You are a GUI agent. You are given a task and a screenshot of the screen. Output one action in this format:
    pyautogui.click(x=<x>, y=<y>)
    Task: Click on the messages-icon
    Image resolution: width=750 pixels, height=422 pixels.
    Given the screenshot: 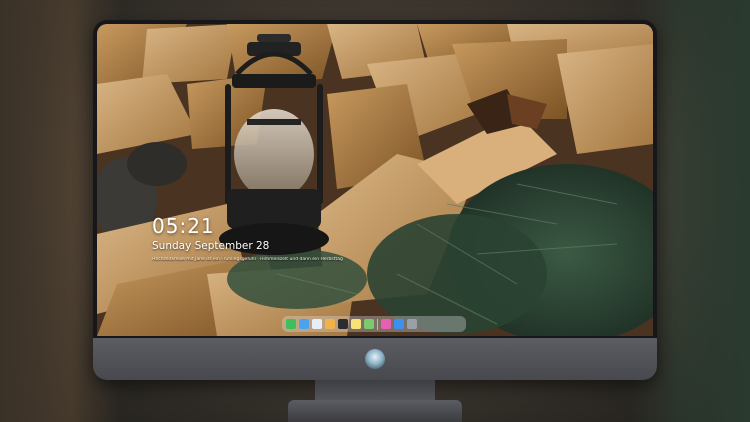 What is the action you would take?
    pyautogui.click(x=291, y=324)
    